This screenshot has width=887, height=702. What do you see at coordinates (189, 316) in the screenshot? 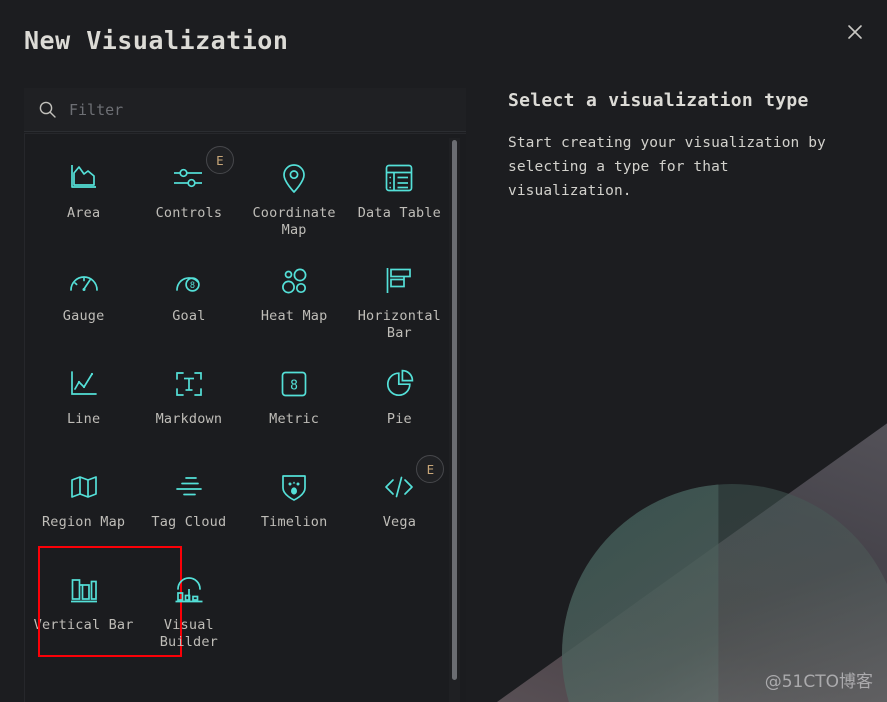
I see `visualization-type-label: Goal` at bounding box center [189, 316].